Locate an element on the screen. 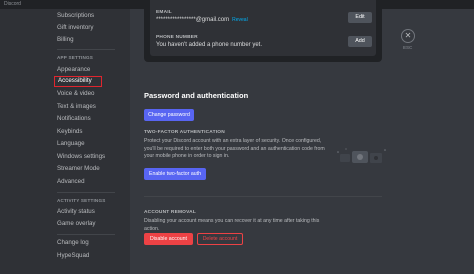  sidebar-item-subscriptions: Subscriptions is located at coordinates (83, 15).